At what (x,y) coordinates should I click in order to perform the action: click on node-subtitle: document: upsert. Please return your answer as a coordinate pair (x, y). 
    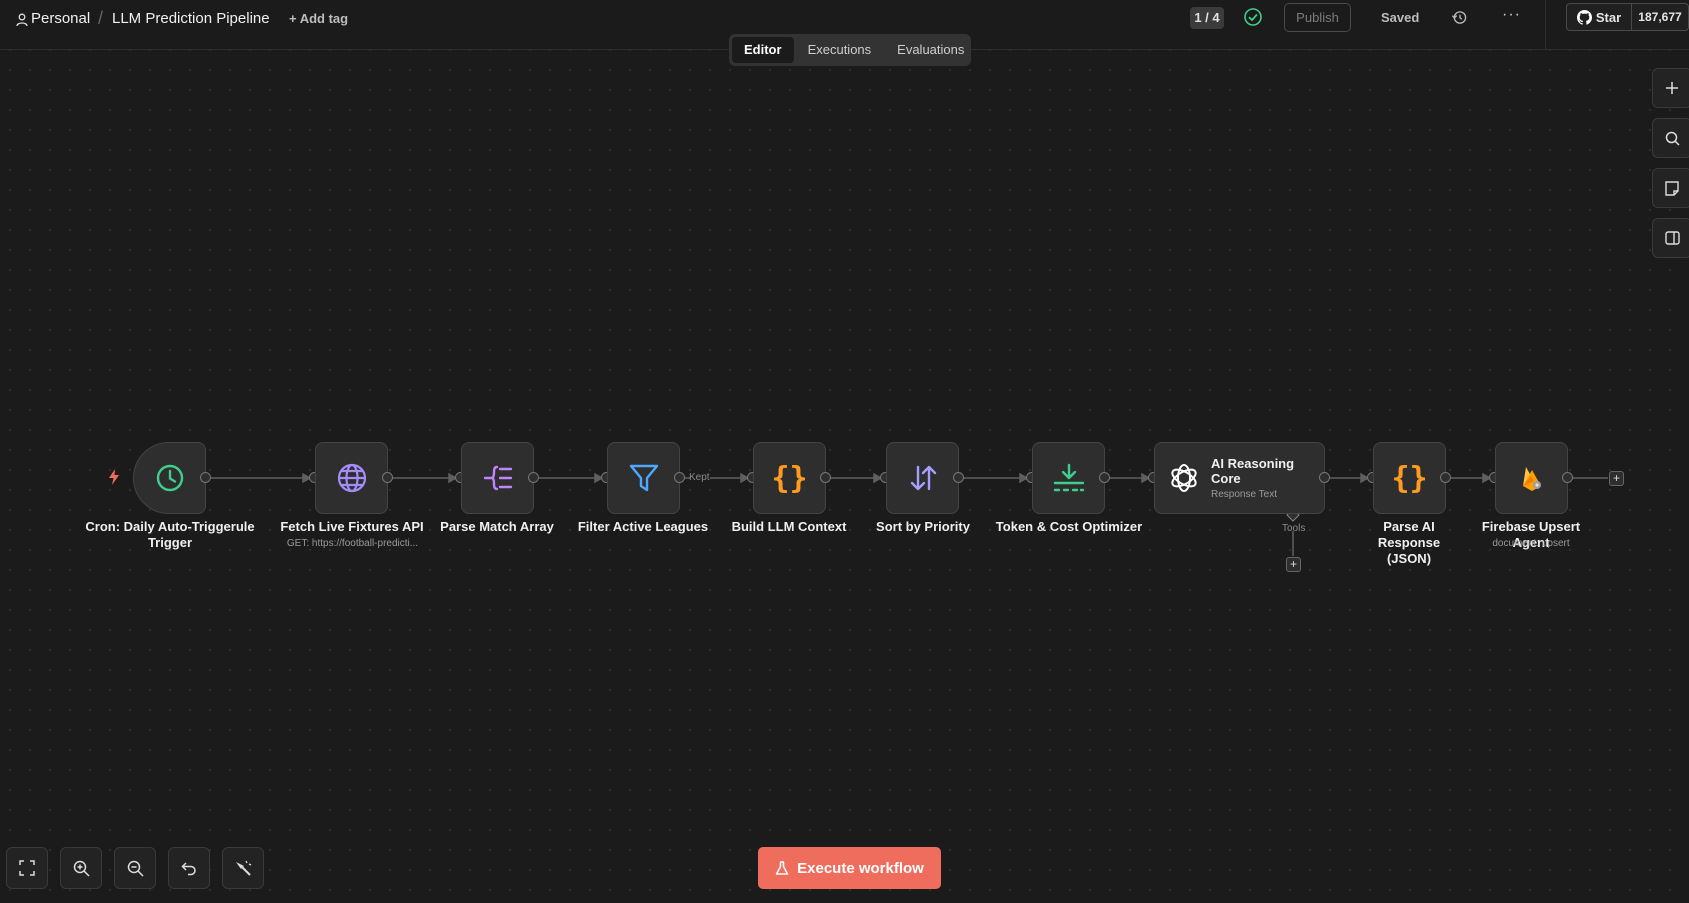
    Looking at the image, I should click on (1531, 543).